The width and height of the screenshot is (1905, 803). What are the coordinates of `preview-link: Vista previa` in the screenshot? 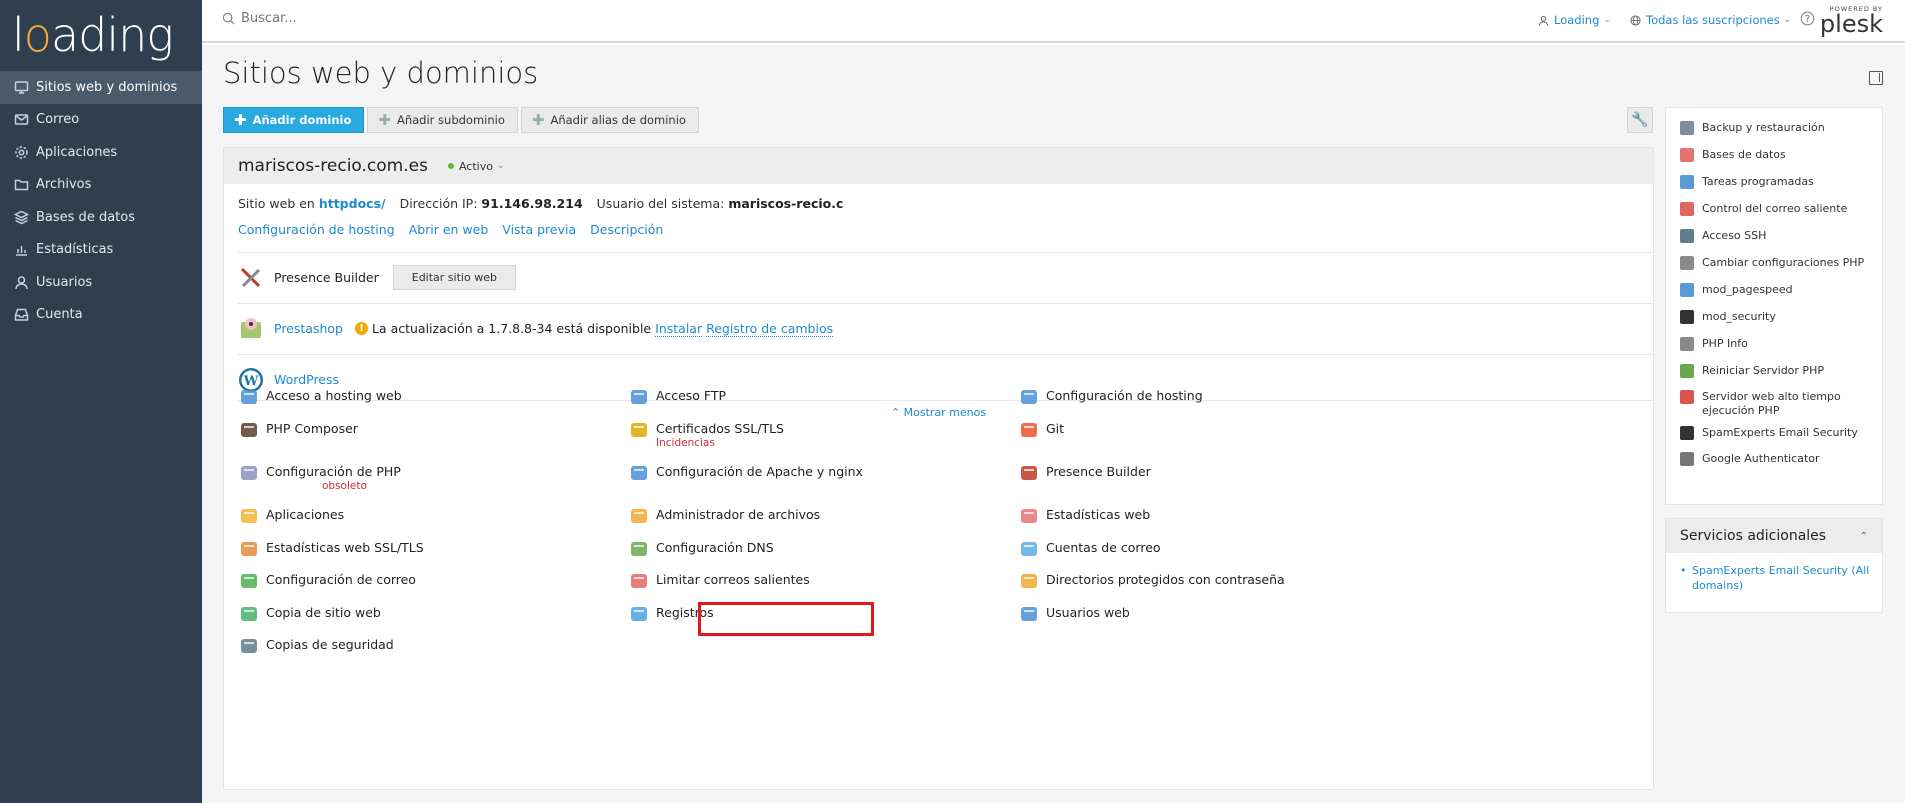 It's located at (539, 229).